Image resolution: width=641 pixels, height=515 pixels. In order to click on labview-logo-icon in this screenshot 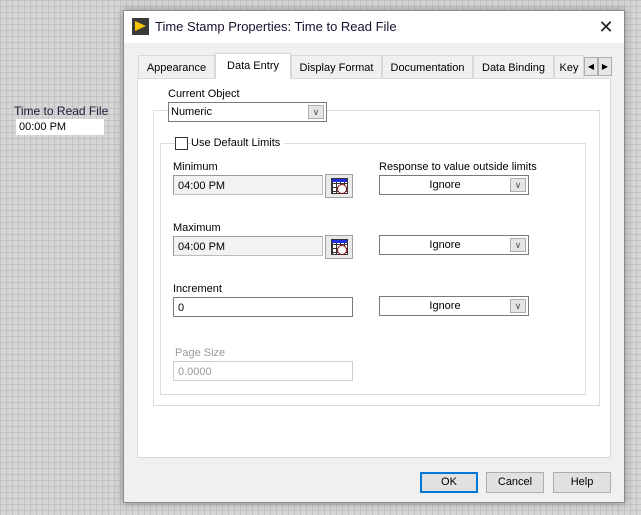, I will do `click(140, 26)`.